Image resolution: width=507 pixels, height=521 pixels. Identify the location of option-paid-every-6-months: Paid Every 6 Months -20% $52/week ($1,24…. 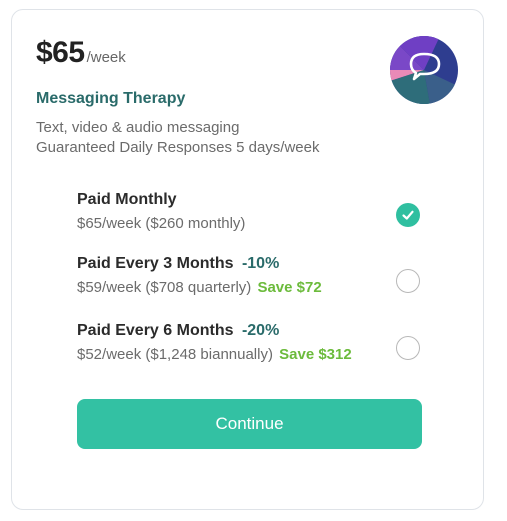
(252, 342).